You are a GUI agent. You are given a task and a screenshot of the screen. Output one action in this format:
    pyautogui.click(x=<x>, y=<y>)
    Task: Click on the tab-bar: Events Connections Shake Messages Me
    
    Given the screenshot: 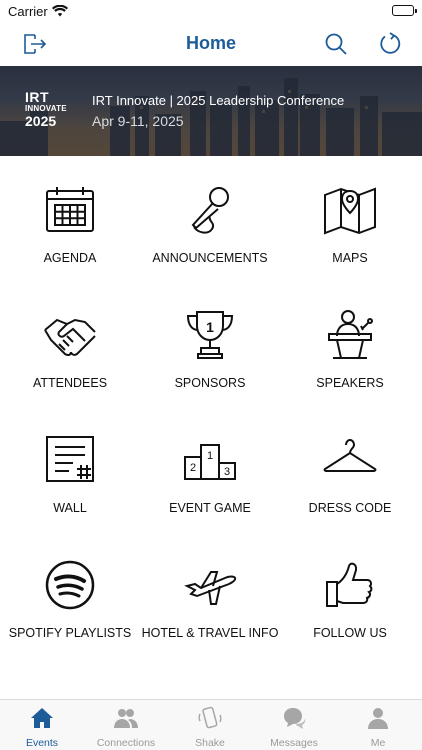 What is the action you would take?
    pyautogui.click(x=211, y=724)
    